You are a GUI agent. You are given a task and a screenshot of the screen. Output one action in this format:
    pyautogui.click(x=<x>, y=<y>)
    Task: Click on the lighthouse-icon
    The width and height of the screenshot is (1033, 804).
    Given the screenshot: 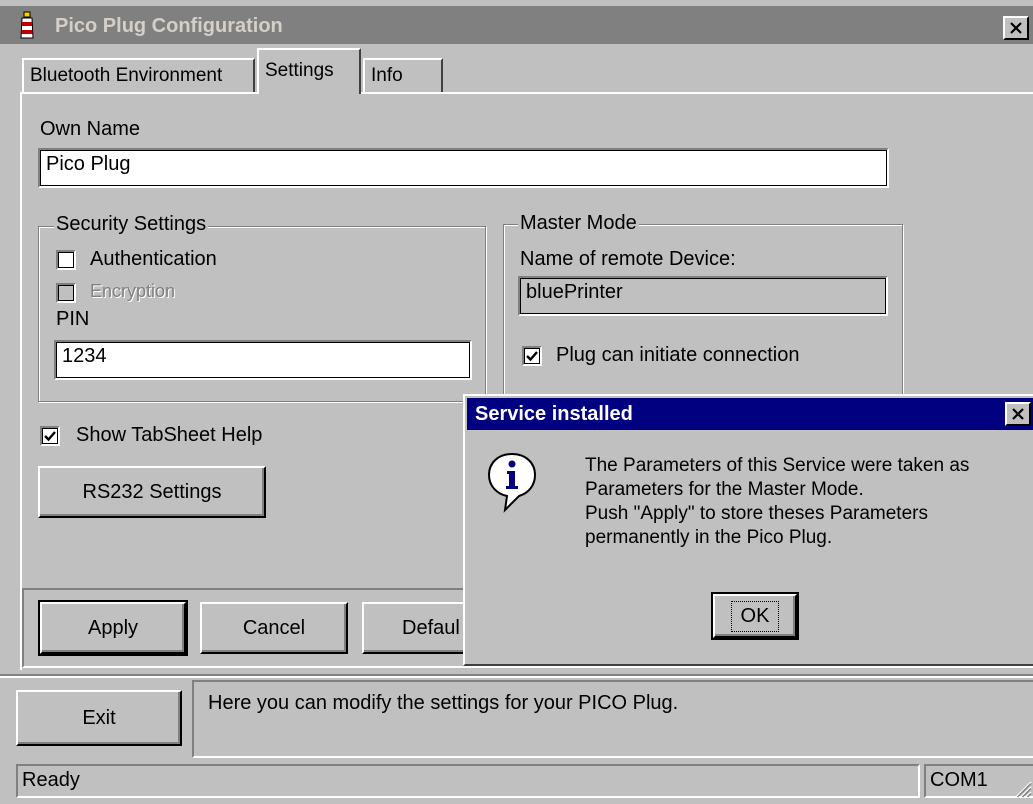 What is the action you would take?
    pyautogui.click(x=27, y=28)
    